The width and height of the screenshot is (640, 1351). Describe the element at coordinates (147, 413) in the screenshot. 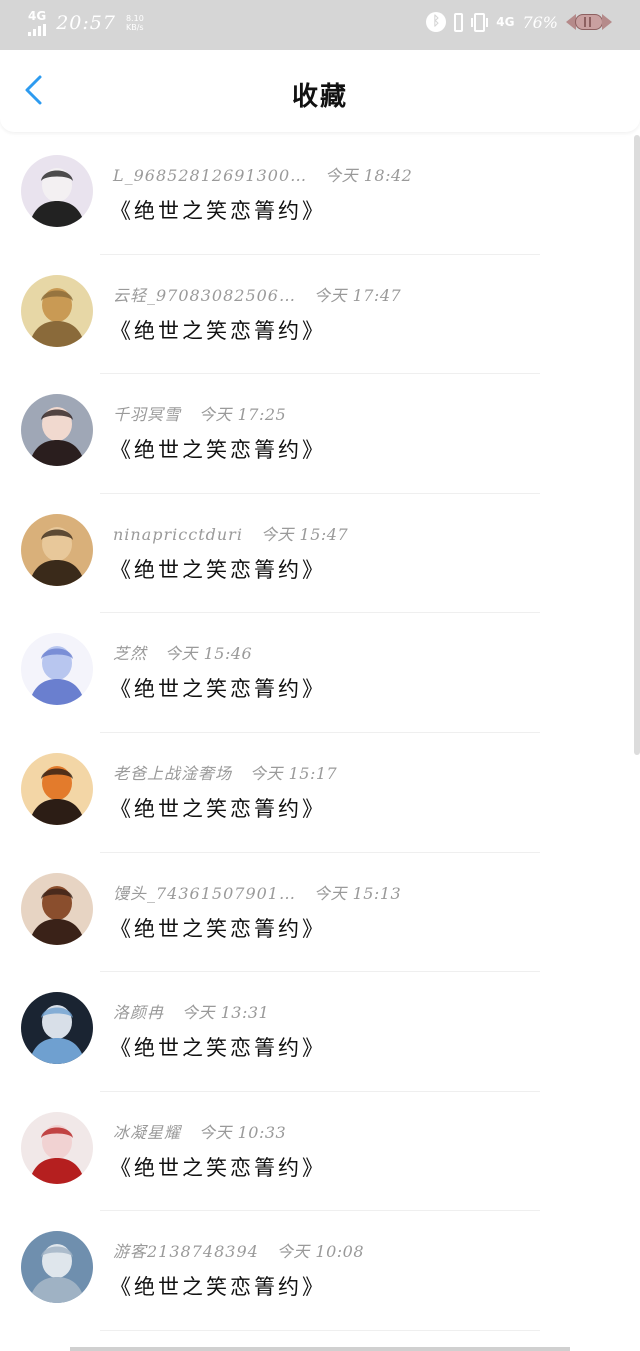

I see `user-name: 千羽冥雪` at that location.